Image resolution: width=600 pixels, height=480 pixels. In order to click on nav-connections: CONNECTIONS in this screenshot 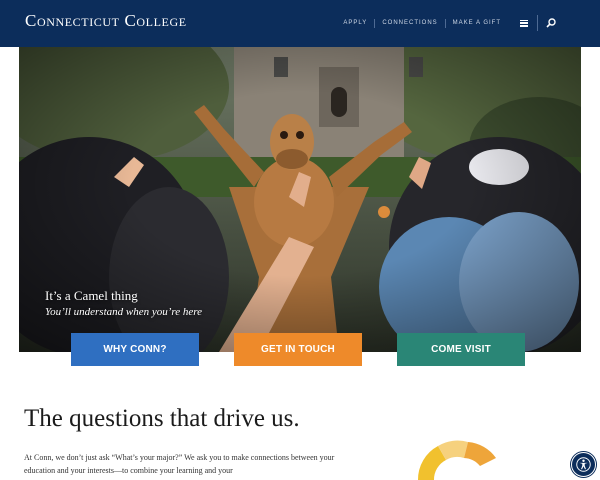, I will do `click(409, 23)`.